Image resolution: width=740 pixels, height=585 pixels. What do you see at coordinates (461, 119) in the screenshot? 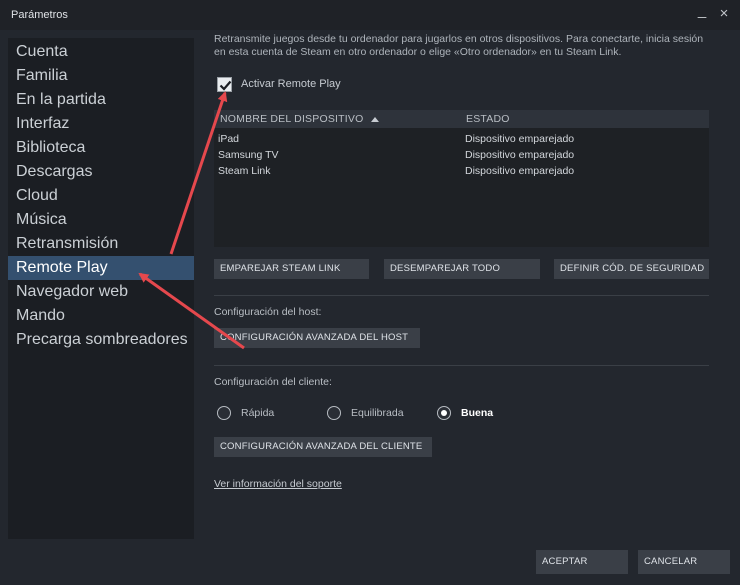
I see `devices-table-header: NOMBRE DEL DISPOSITIVO ESTADO` at bounding box center [461, 119].